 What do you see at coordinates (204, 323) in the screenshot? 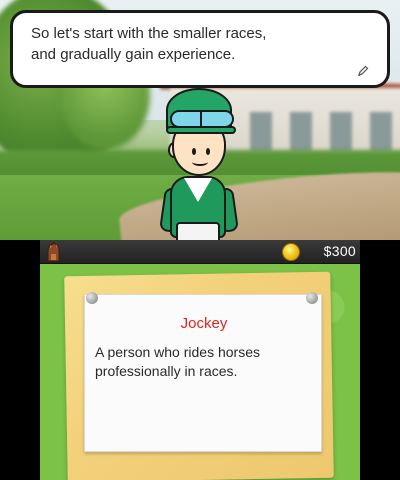
I see `glossary-term: Jockey` at bounding box center [204, 323].